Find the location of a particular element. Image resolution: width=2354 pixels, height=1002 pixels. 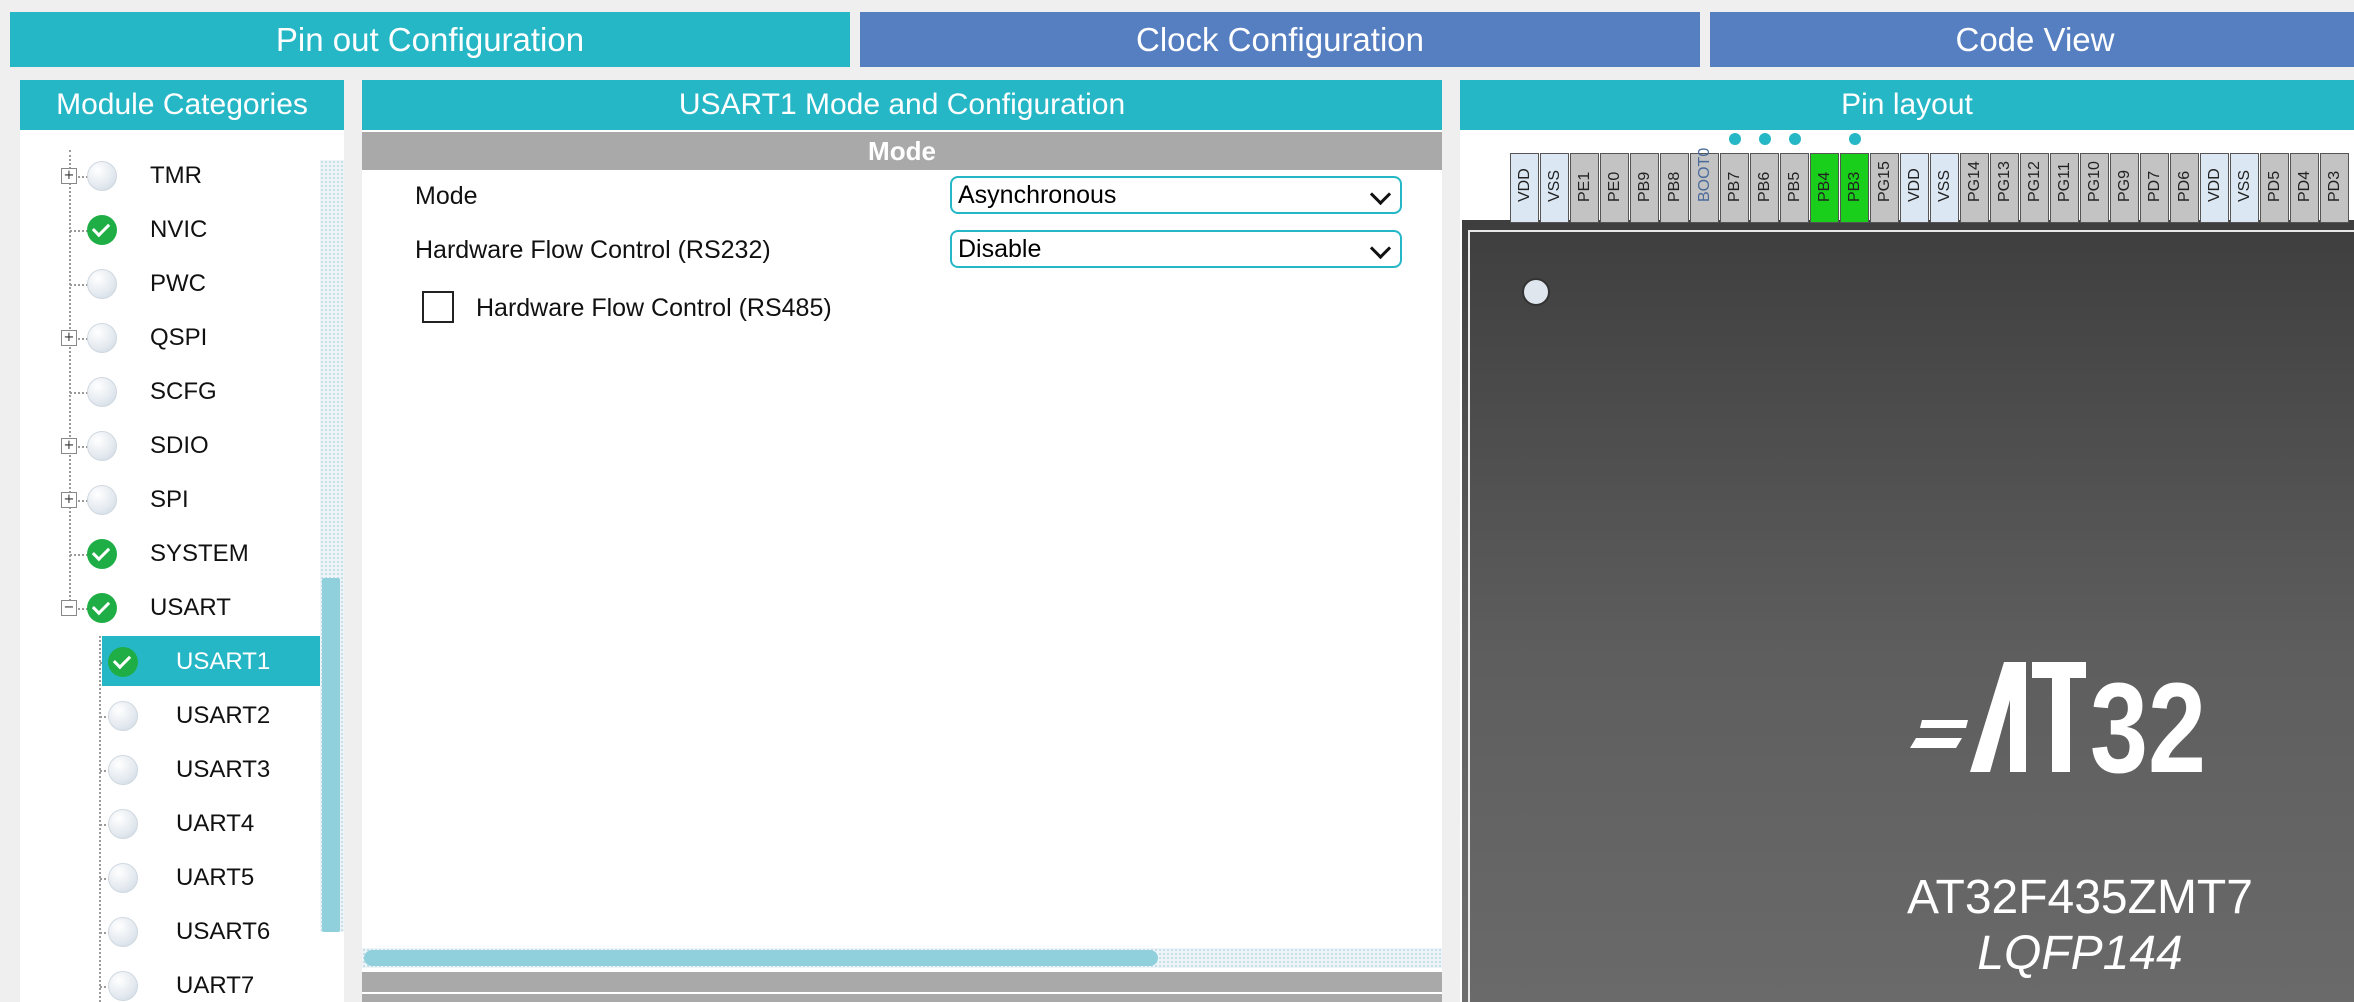

config-panel-title: USART1 Mode and Configuration is located at coordinates (902, 105).